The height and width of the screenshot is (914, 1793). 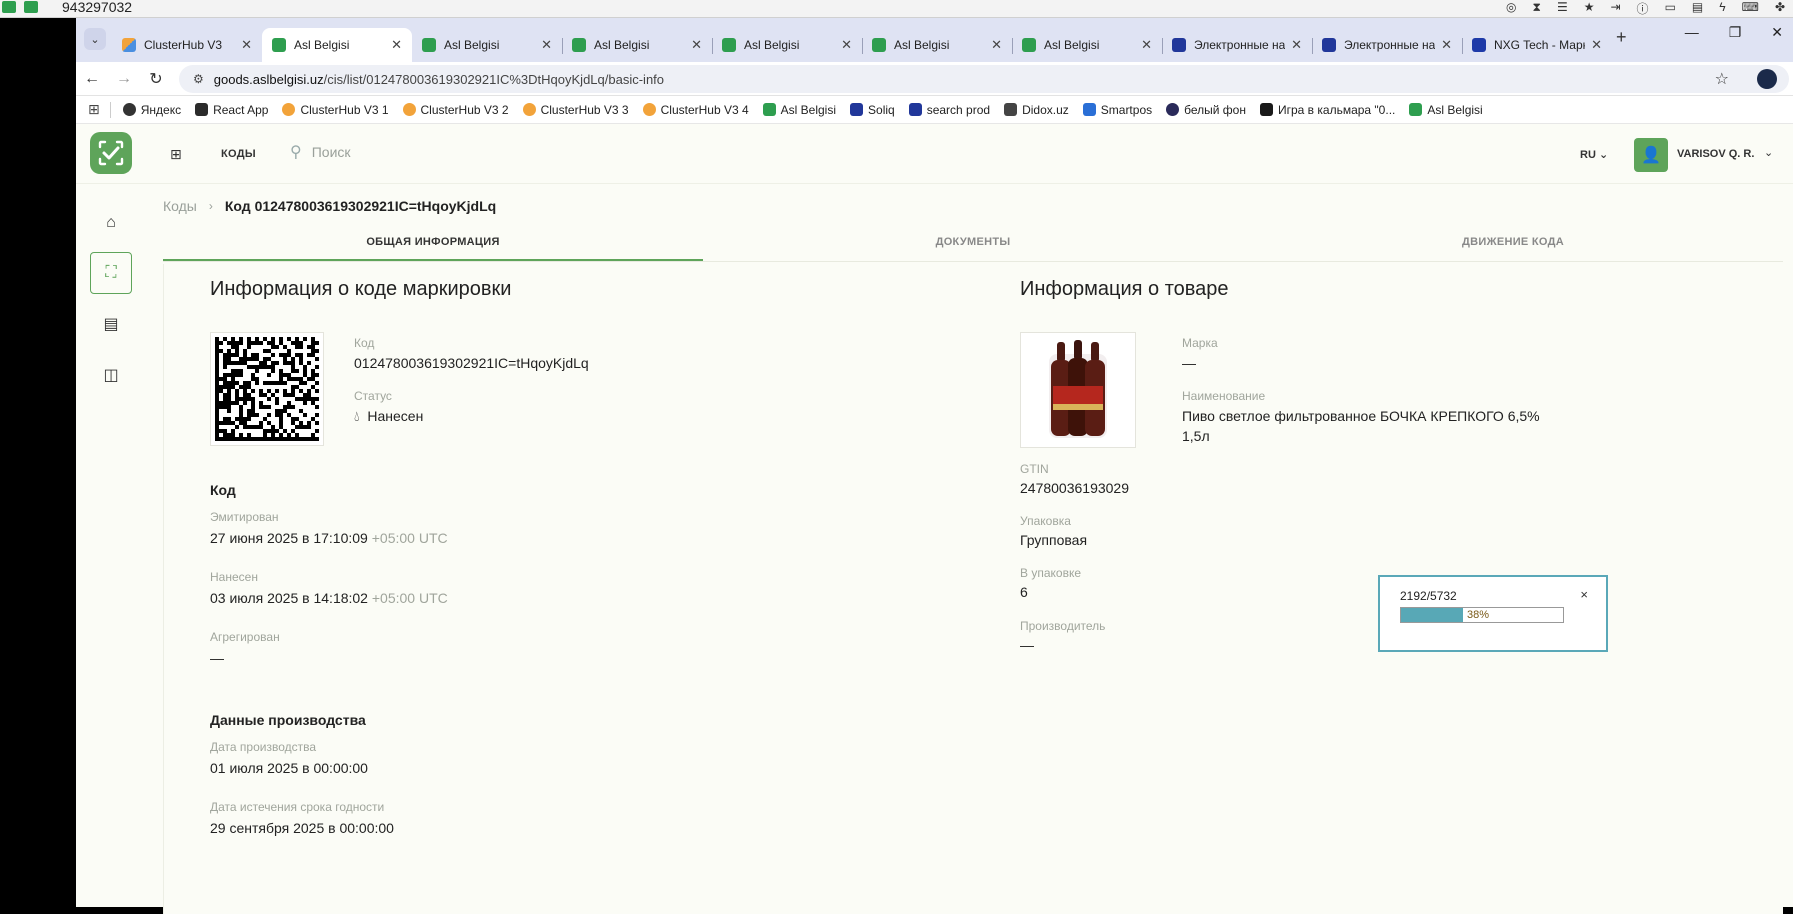 What do you see at coordinates (302, 828) in the screenshot?
I see `expiry-date-value: 29 сентября 2025 в 00:00:00` at bounding box center [302, 828].